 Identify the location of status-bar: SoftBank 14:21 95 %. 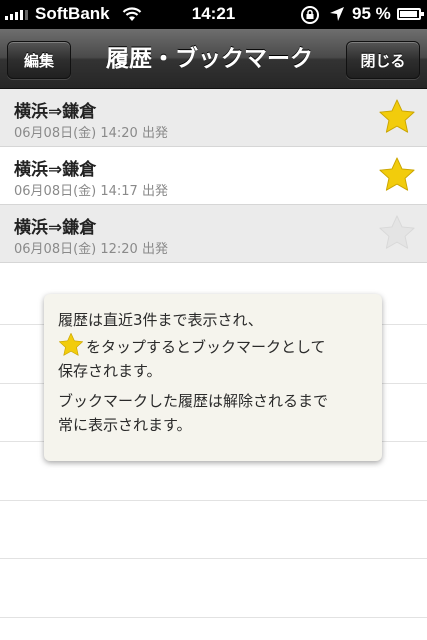
(213, 14).